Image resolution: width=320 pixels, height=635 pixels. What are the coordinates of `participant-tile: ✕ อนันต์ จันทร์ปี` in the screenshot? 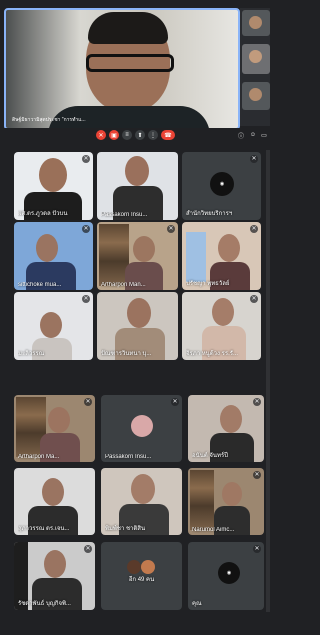 It's located at (226, 428).